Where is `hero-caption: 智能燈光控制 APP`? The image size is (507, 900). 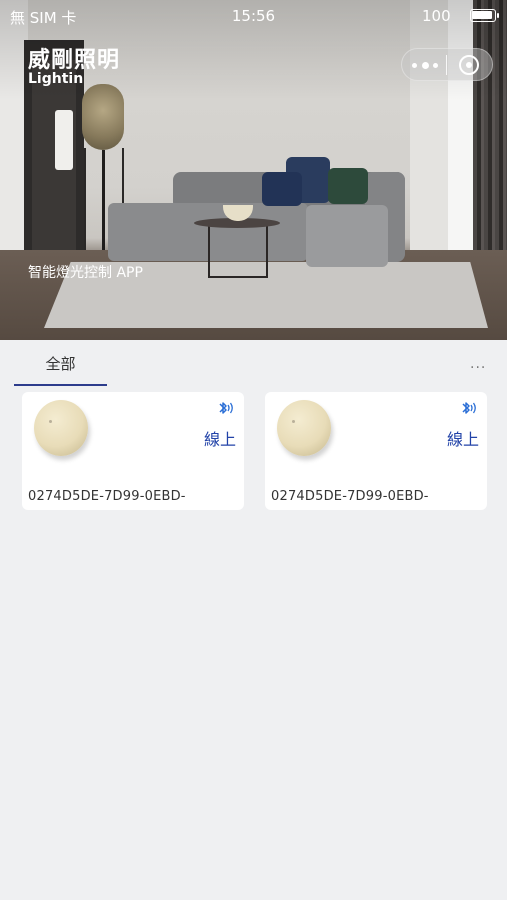
hero-caption: 智能燈光控制 APP is located at coordinates (85, 273).